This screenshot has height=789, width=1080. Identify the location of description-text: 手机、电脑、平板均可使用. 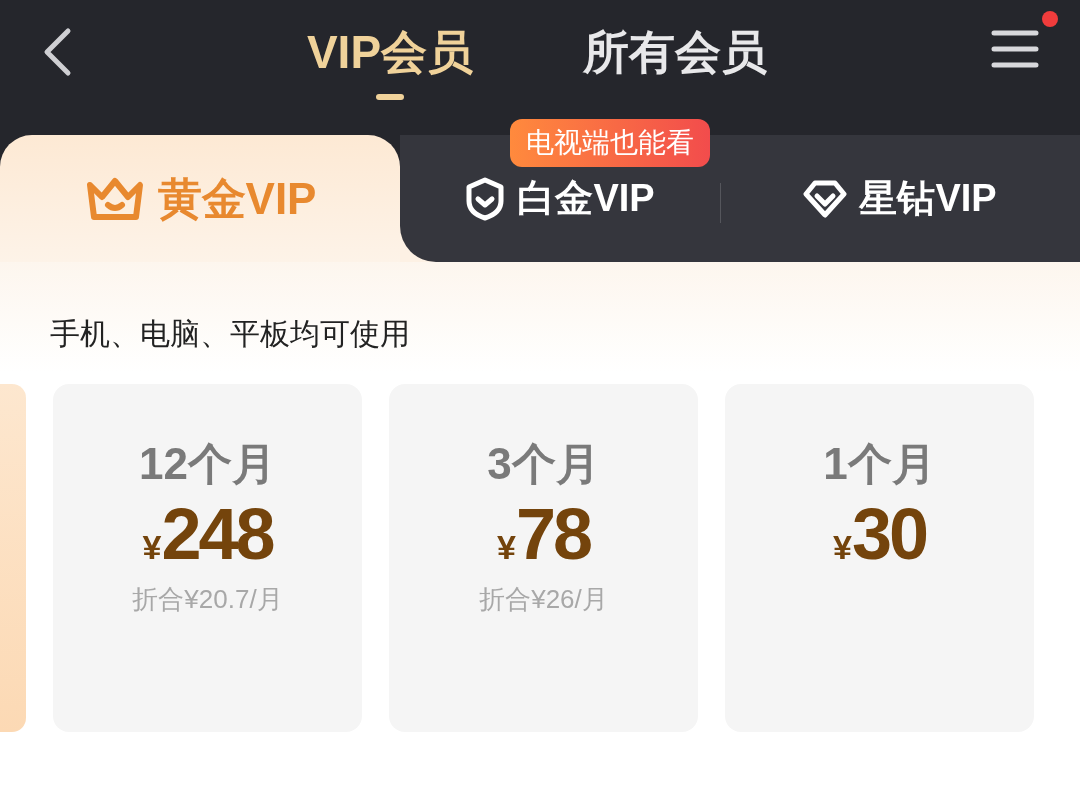
(230, 334).